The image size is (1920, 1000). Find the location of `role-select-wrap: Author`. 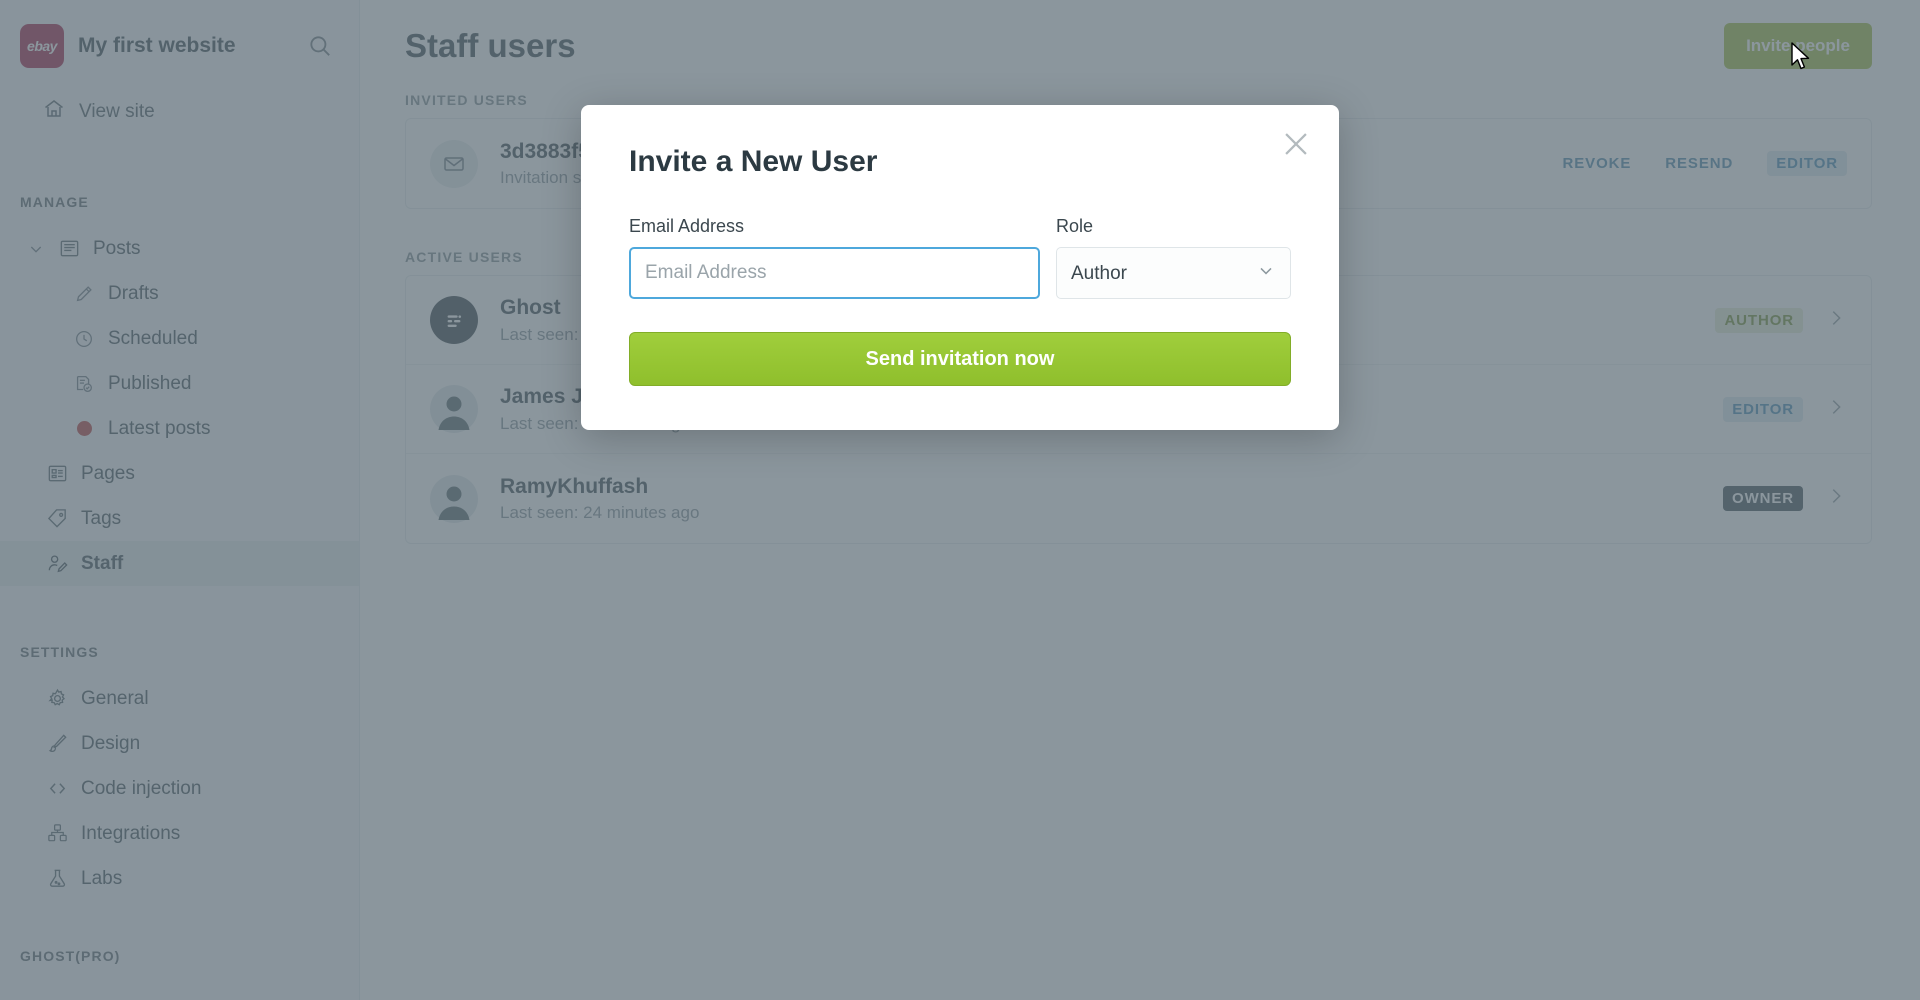

role-select-wrap: Author is located at coordinates (1173, 273).